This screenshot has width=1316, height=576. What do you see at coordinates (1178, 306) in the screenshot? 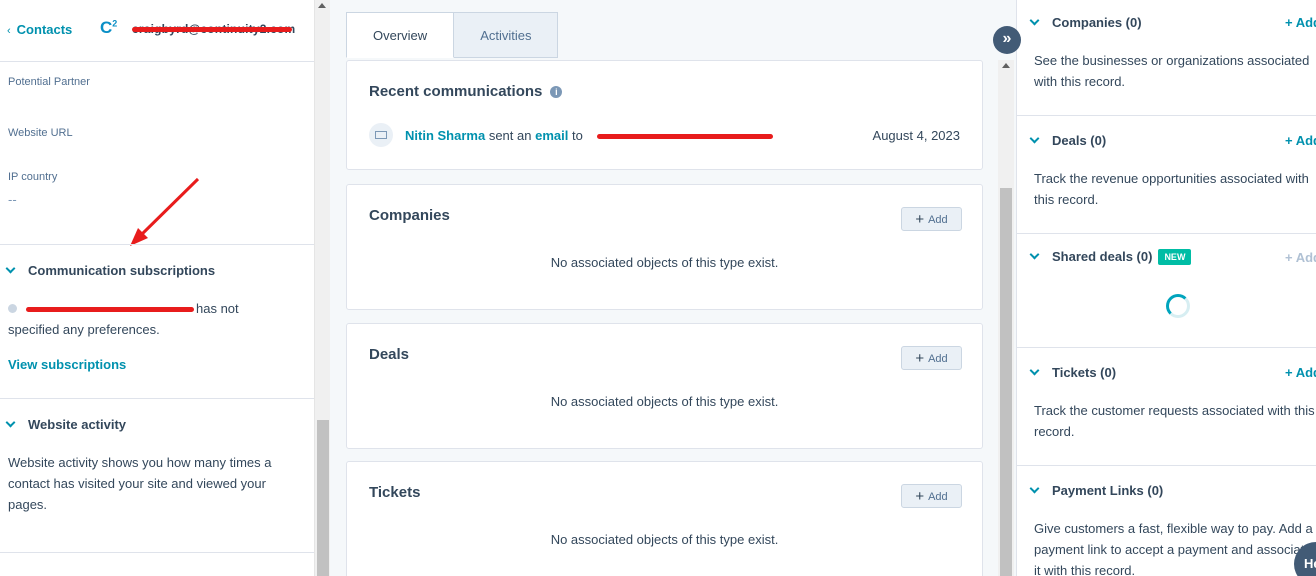
I see `loading-spinner-icon` at bounding box center [1178, 306].